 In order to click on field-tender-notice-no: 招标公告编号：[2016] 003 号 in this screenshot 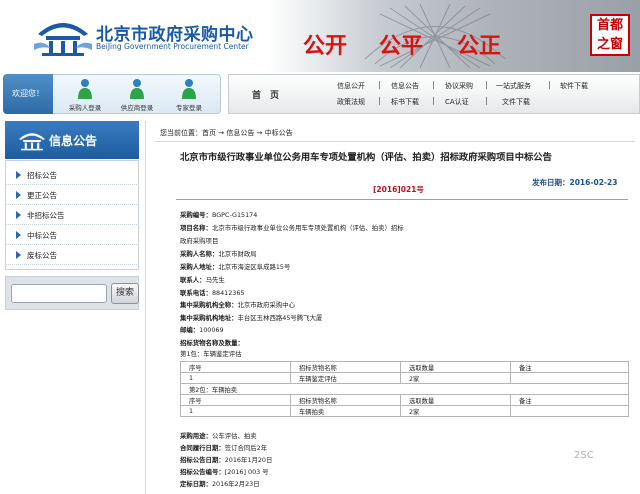, I will do `click(224, 472)`.